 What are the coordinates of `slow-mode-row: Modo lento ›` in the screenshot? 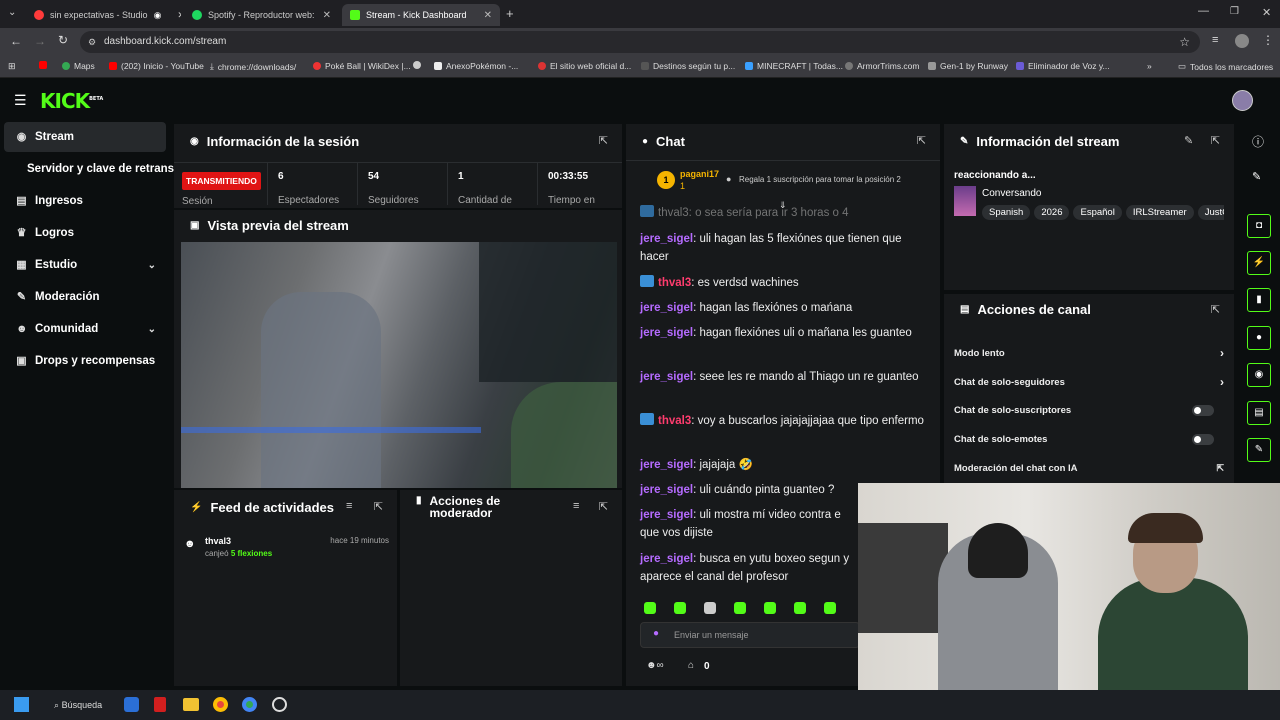 It's located at (1089, 353).